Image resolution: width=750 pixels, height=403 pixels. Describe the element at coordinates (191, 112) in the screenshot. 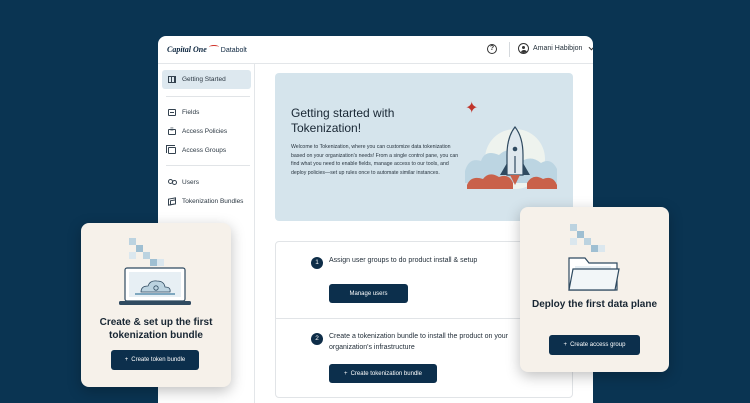

I see `sidebar-item-label: Fields` at that location.